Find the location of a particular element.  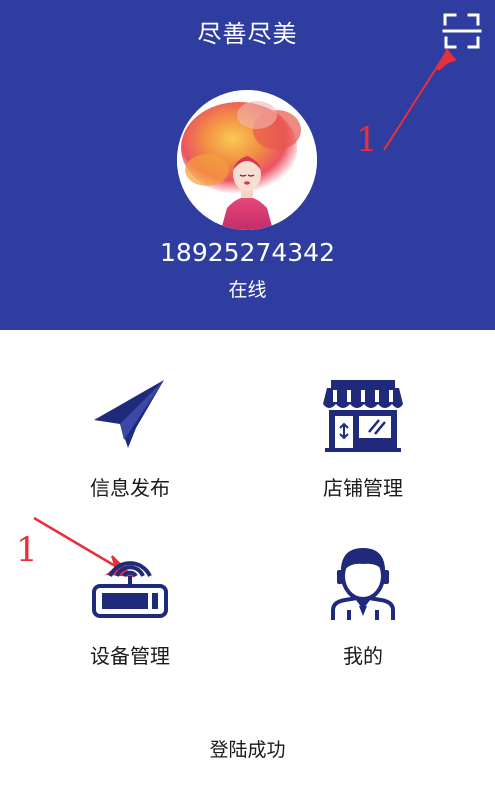

scan-annotation-marker: 1 is located at coordinates (367, 140).